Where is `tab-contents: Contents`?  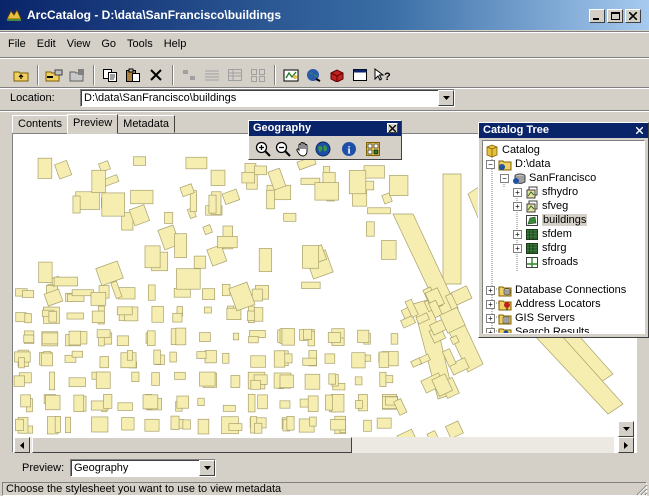 tab-contents: Contents is located at coordinates (40, 124).